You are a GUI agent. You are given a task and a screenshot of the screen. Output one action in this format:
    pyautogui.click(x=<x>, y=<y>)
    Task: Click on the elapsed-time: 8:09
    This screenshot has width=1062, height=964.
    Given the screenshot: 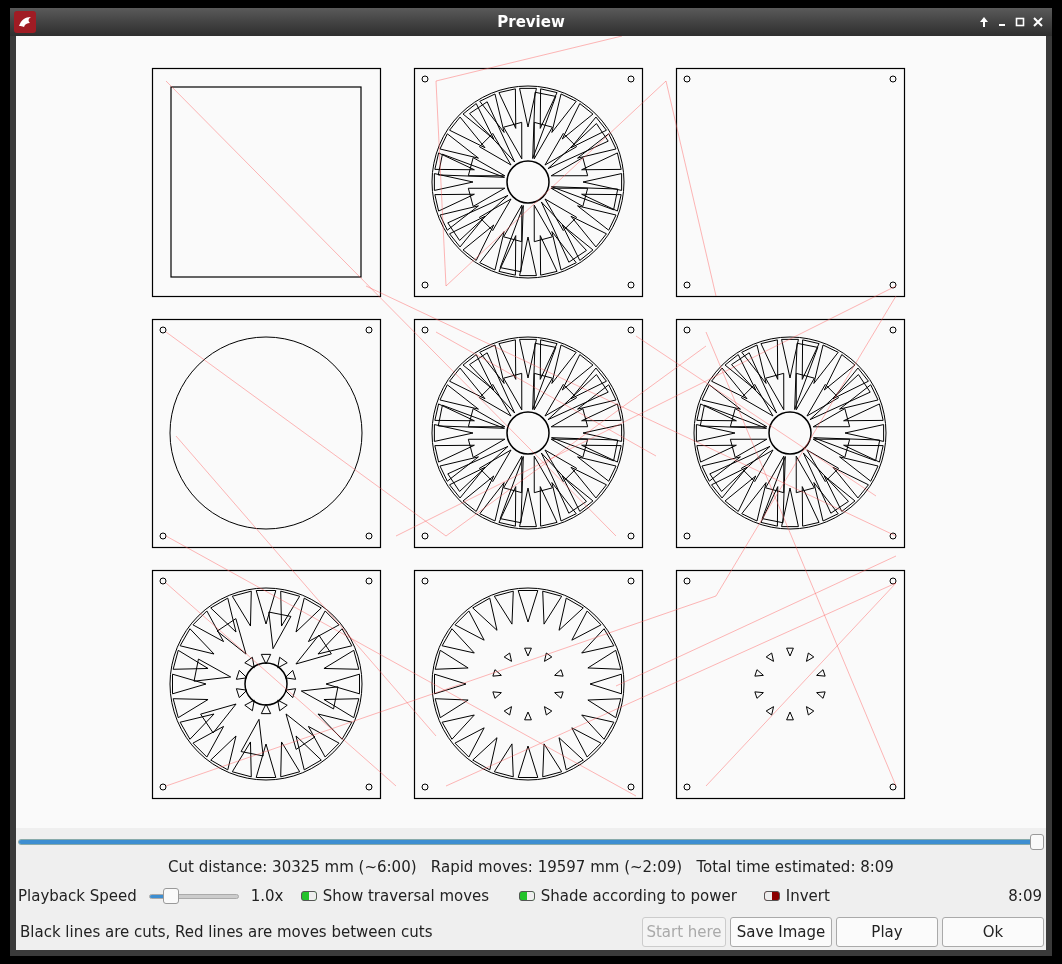 What is the action you would take?
    pyautogui.click(x=1025, y=896)
    